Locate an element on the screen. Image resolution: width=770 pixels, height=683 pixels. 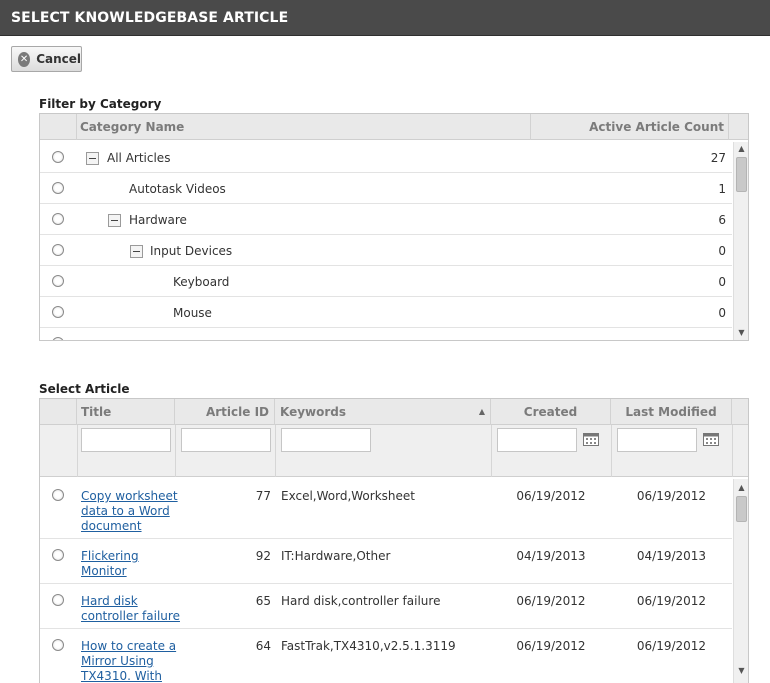
category-grid-header: Category Name Active Article Count is located at coordinates (394, 127).